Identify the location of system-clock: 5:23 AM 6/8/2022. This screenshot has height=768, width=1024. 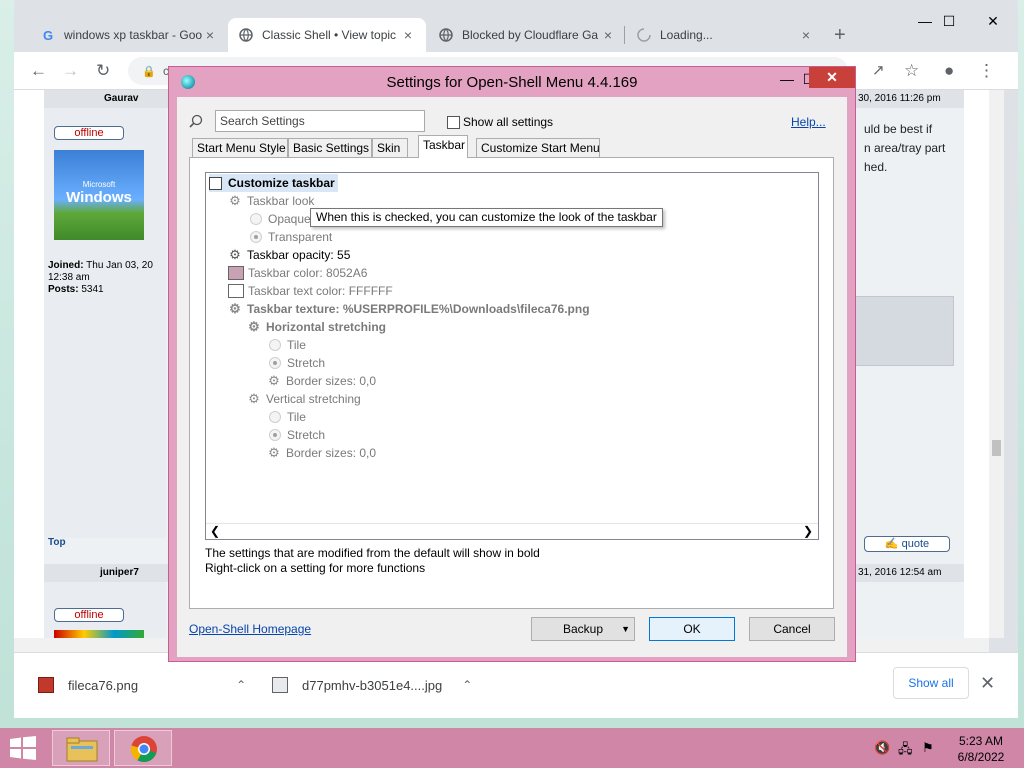
(981, 749).